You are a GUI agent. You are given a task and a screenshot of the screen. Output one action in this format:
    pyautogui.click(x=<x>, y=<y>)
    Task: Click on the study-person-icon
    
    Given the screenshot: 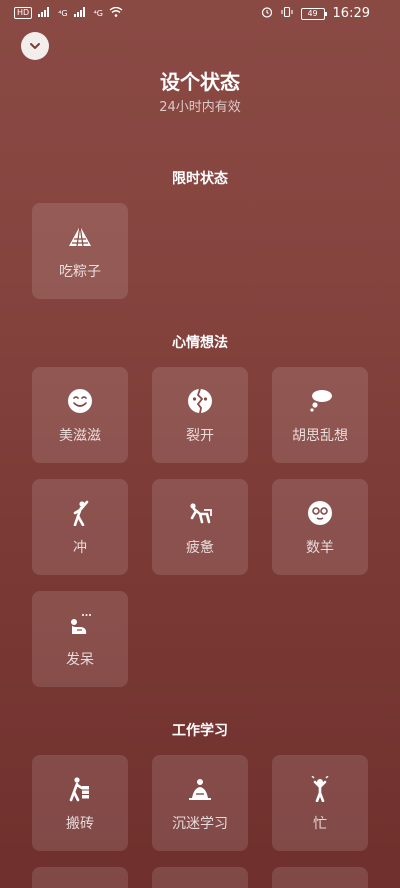 What is the action you would take?
    pyautogui.click(x=200, y=789)
    